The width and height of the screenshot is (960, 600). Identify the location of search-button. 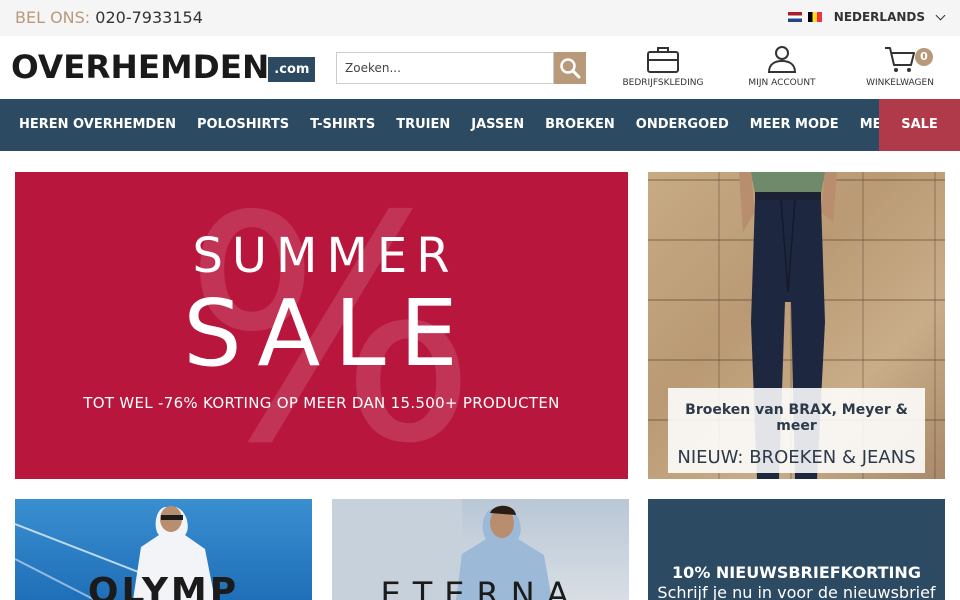
(570, 68).